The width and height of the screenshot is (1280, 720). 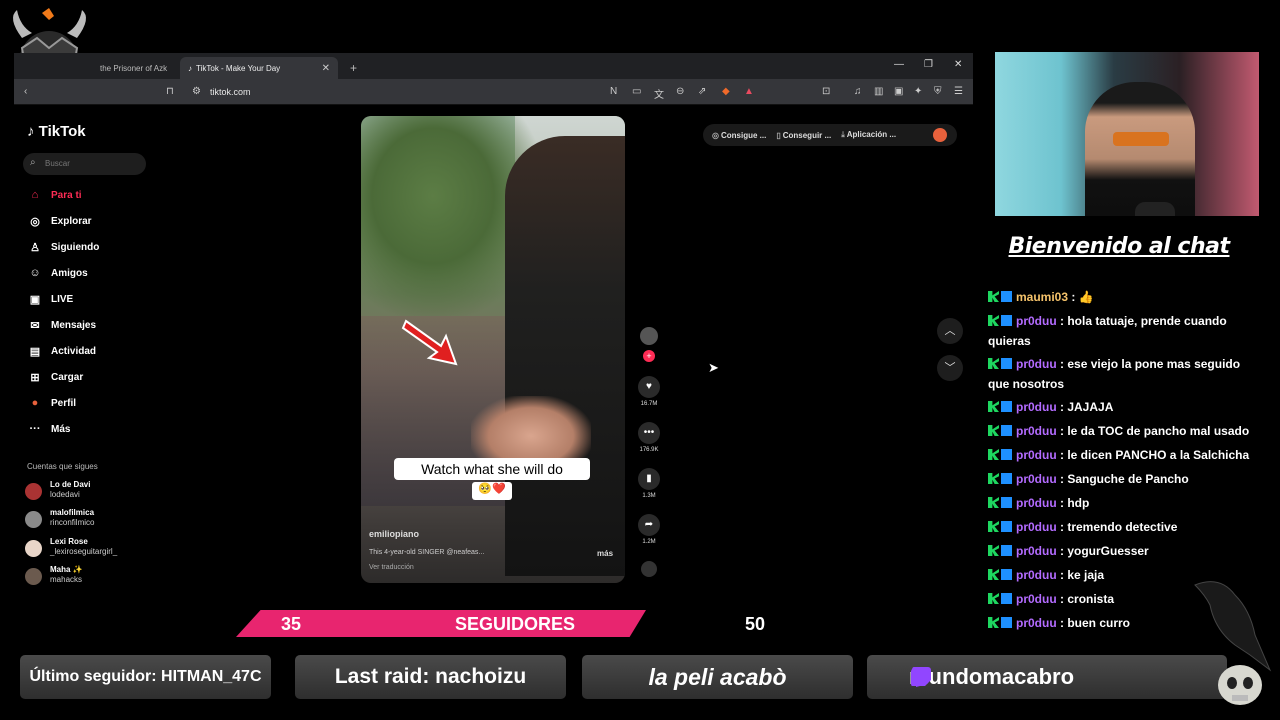 I want to click on search-input: ⌕ Buscar, so click(x=84, y=164).